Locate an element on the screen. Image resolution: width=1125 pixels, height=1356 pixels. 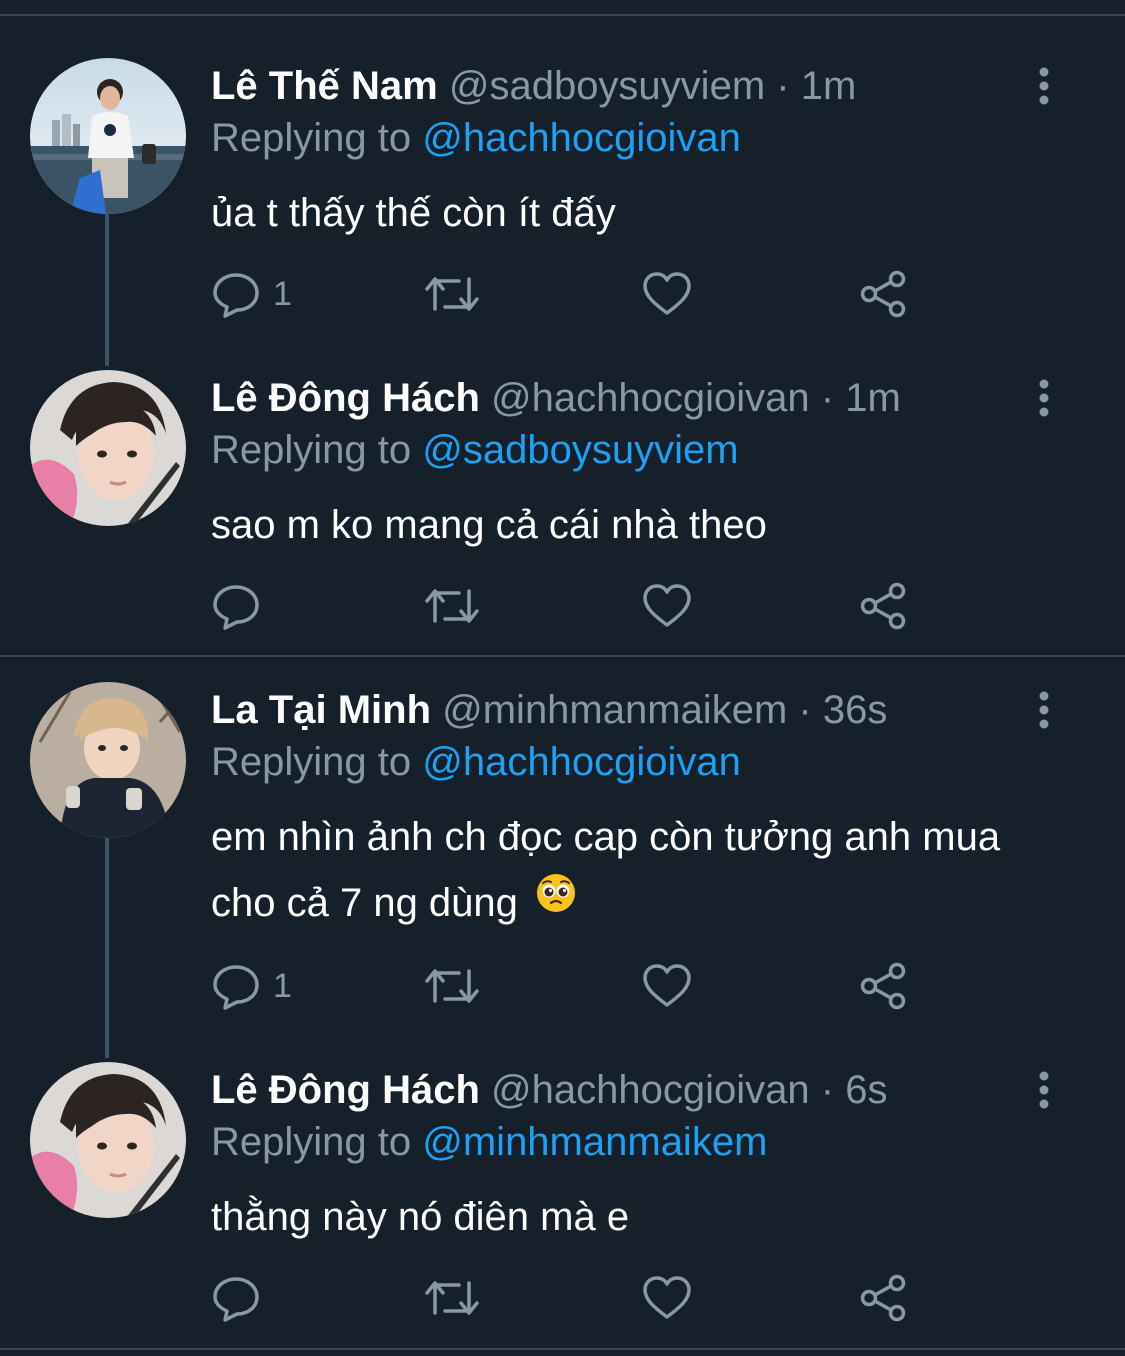
tweet-text: sao m ko mang cả cái nhà theo is located at coordinates (489, 525).